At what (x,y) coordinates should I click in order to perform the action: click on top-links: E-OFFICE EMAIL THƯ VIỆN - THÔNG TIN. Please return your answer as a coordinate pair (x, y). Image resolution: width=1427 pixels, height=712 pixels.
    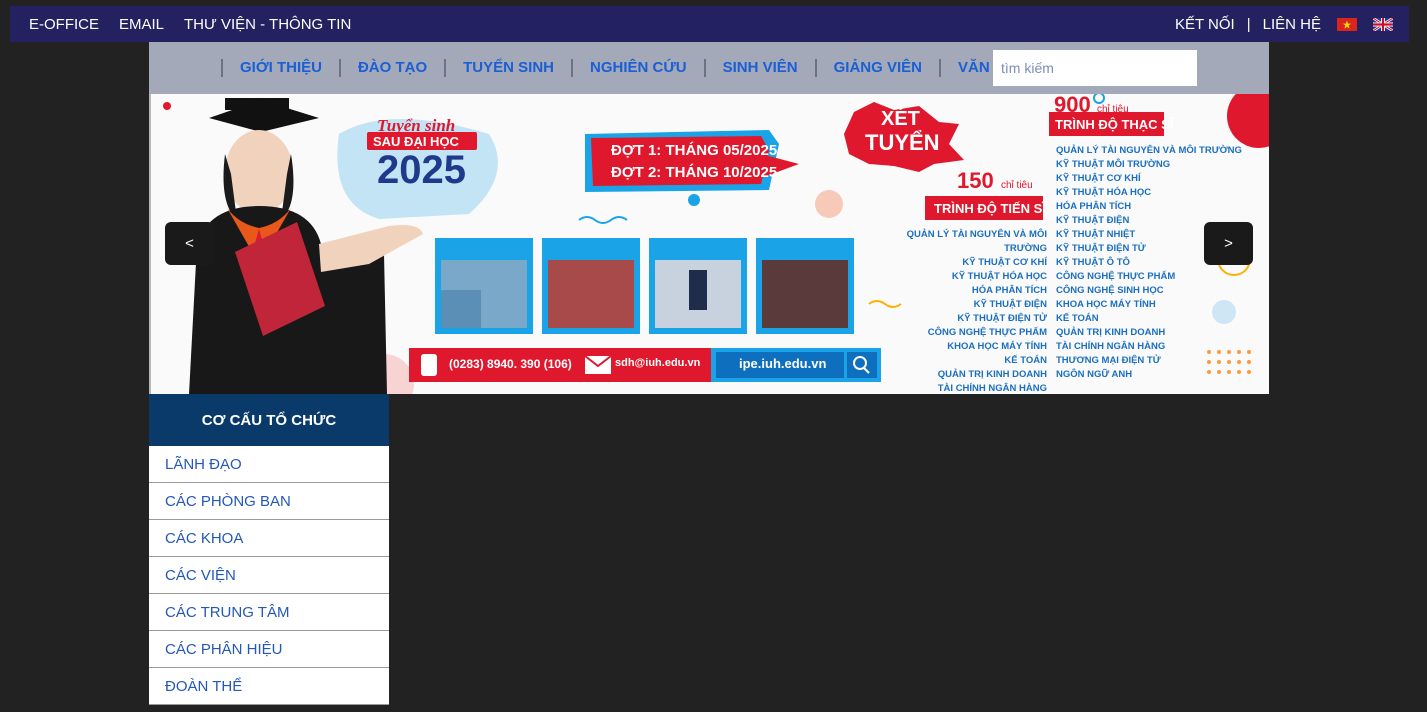
    Looking at the image, I should click on (200, 24).